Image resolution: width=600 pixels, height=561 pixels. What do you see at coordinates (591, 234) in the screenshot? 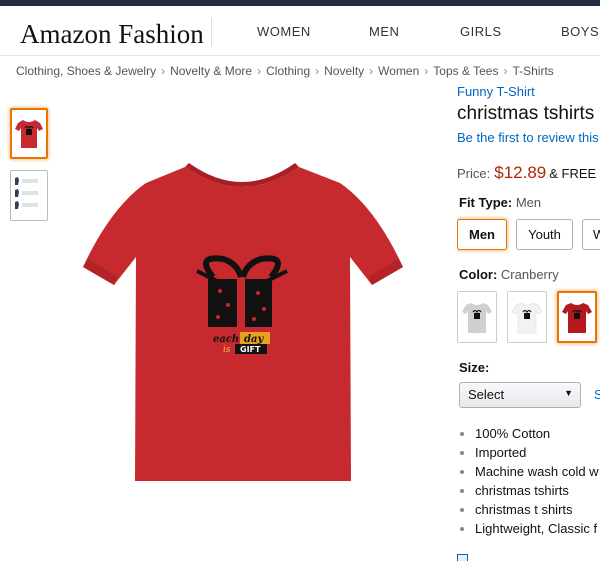
I see `fit-option-women: W` at bounding box center [591, 234].